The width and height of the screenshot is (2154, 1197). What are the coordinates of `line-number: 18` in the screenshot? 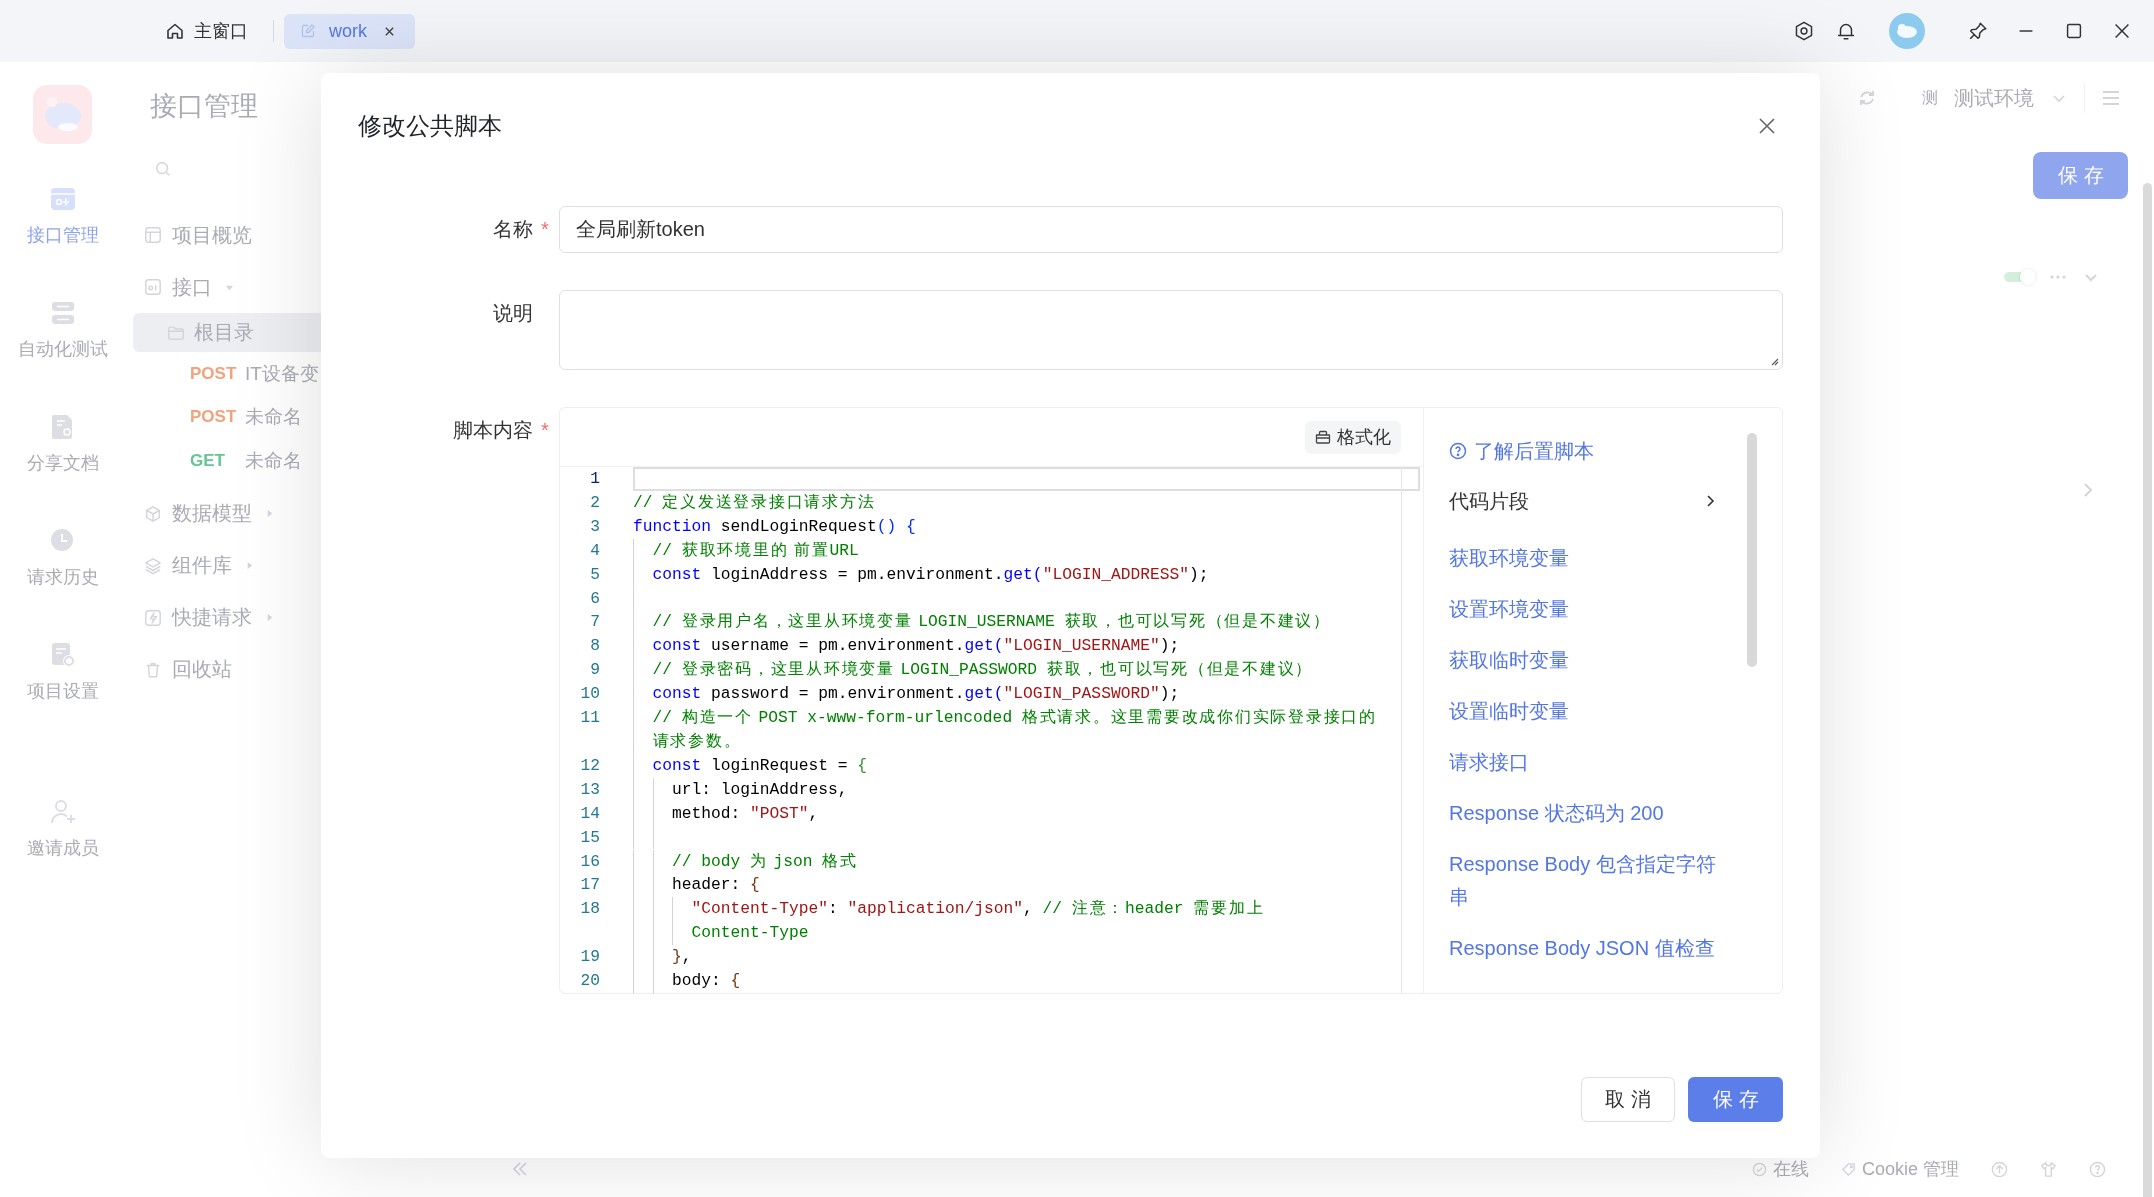 It's located at (589, 909).